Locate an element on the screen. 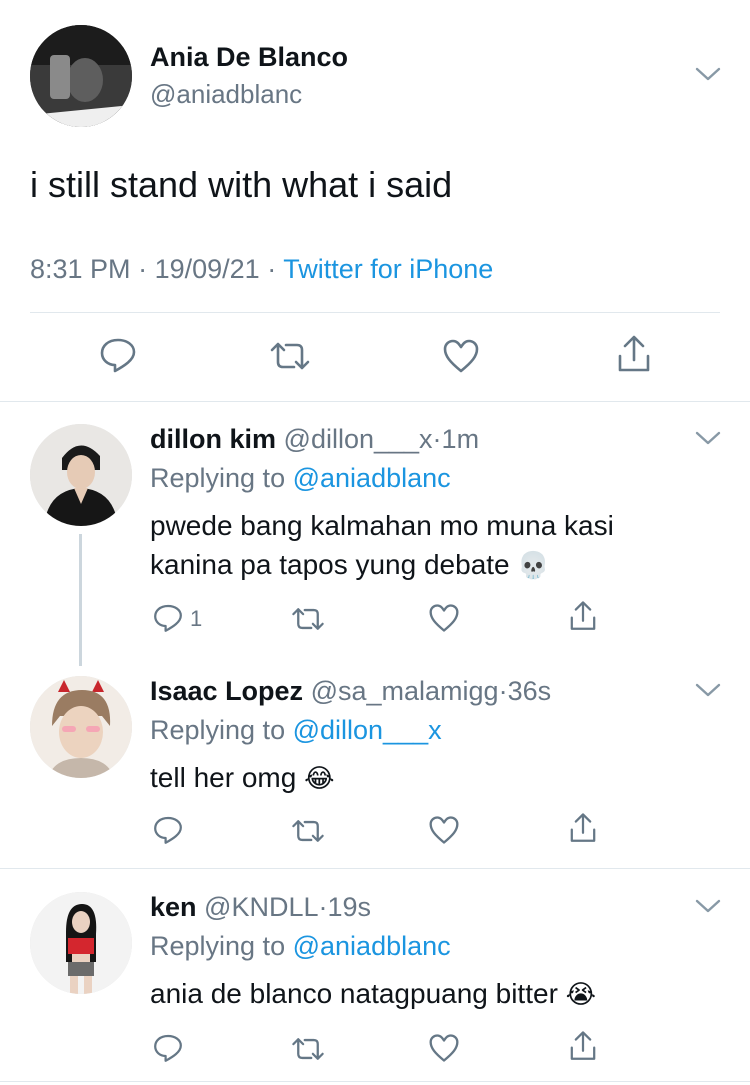 The image size is (750, 1085). author-name: dillon kim is located at coordinates (213, 439).